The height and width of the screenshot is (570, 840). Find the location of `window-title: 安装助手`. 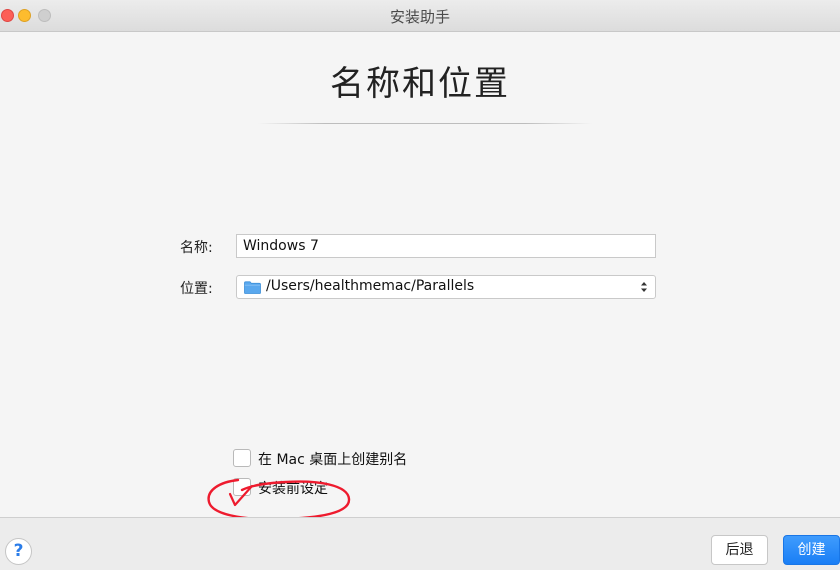

window-title: 安装助手 is located at coordinates (419, 17).